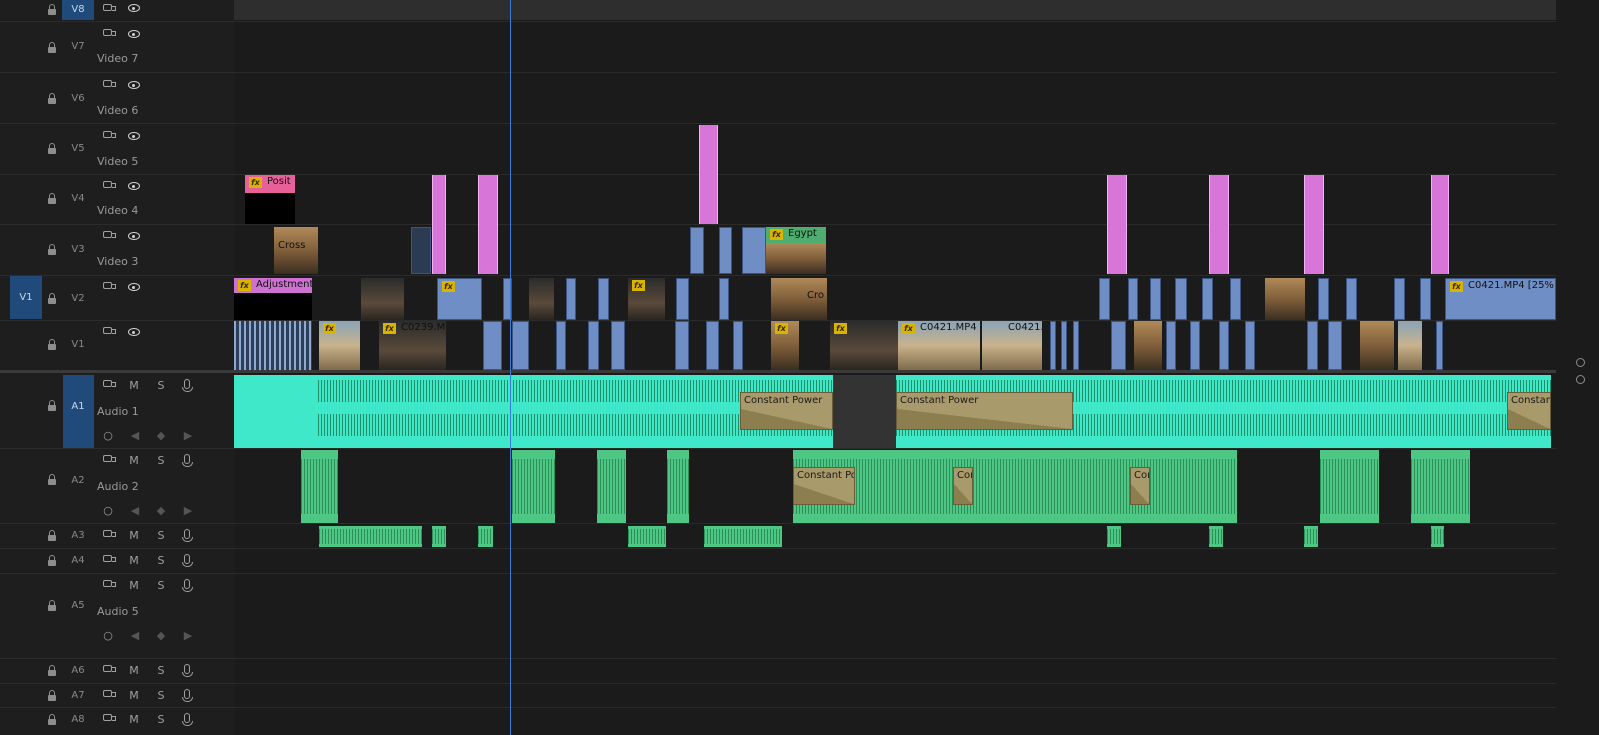 The image size is (1599, 735). I want to click on c0421-clip-b: C0421., so click(1012, 345).